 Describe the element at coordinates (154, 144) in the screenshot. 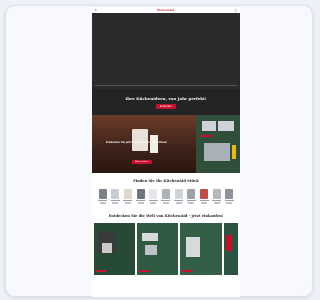

I see `product-can-image` at that location.